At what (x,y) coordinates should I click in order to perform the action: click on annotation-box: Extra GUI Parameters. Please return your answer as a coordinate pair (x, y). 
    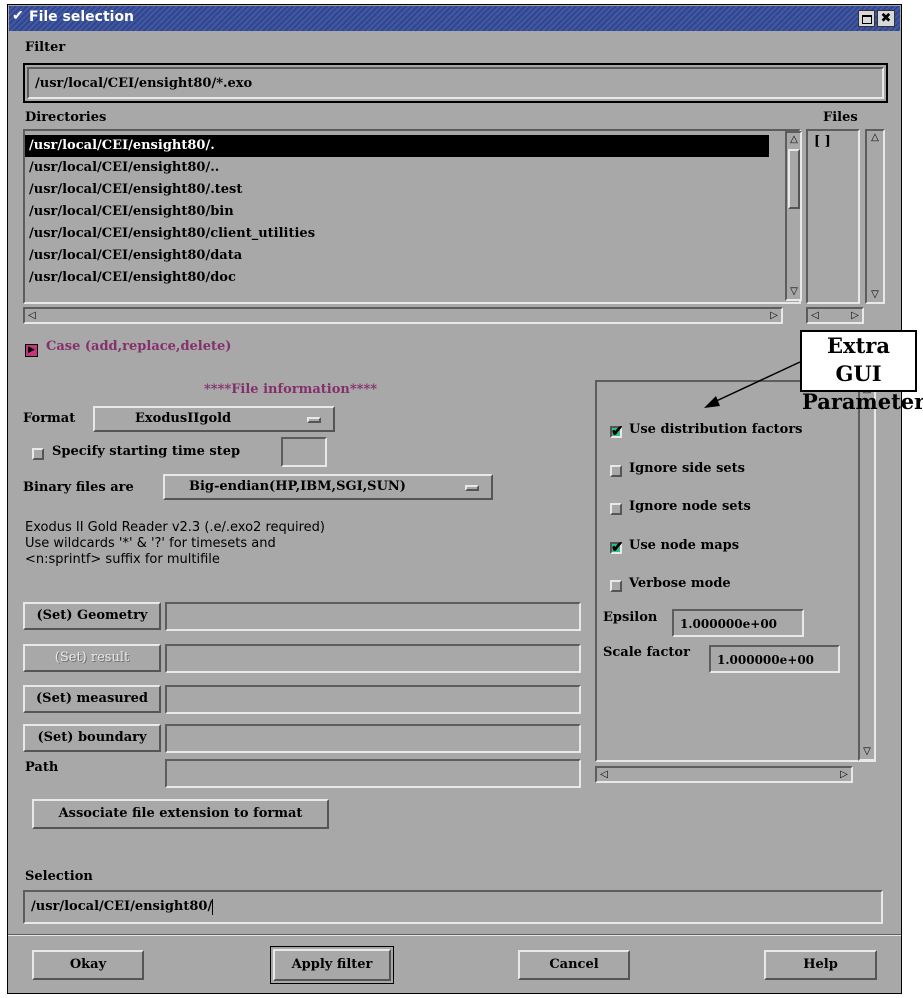
    Looking at the image, I should click on (861, 372).